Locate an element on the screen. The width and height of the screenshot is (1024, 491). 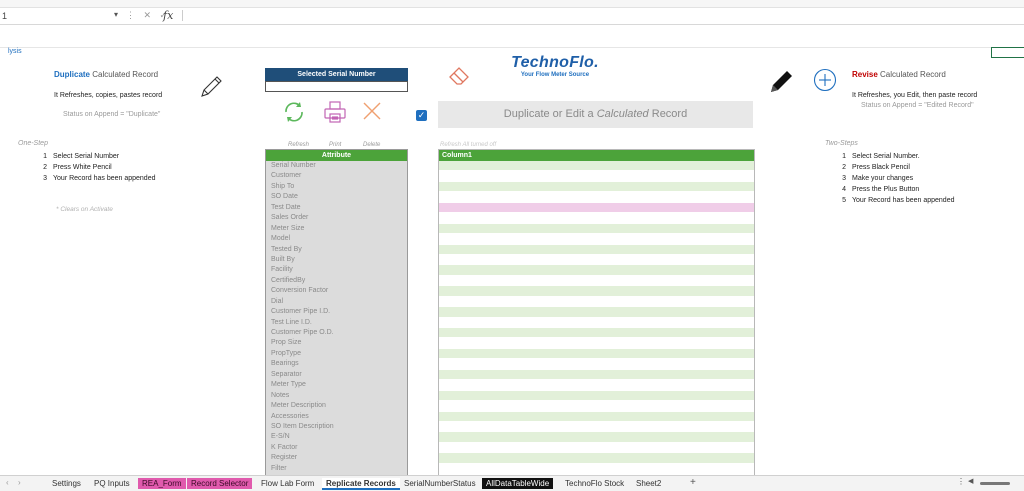
attribute-row: Notes is located at coordinates (336, 396).